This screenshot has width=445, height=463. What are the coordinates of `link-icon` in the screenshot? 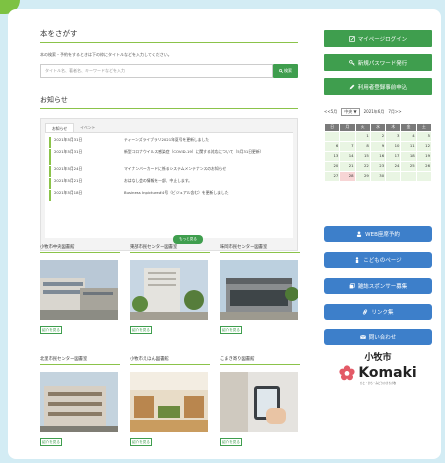 It's located at (365, 312).